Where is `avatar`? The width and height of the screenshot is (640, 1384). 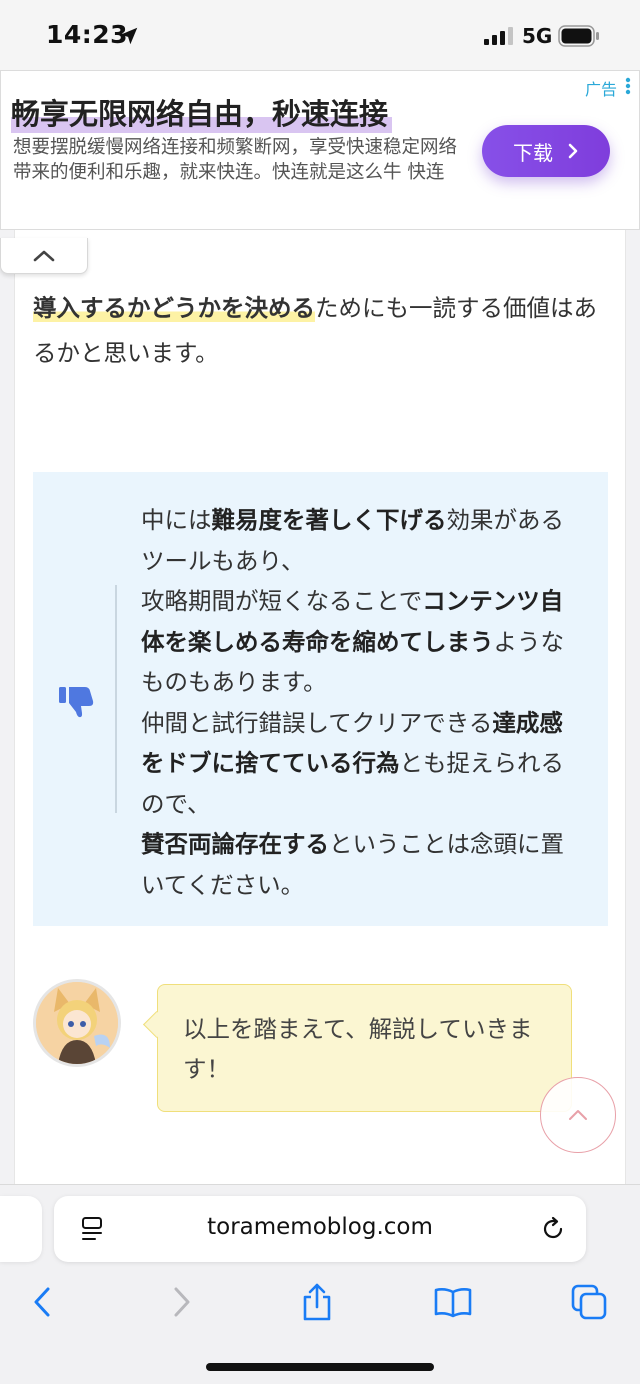
avatar is located at coordinates (77, 1023).